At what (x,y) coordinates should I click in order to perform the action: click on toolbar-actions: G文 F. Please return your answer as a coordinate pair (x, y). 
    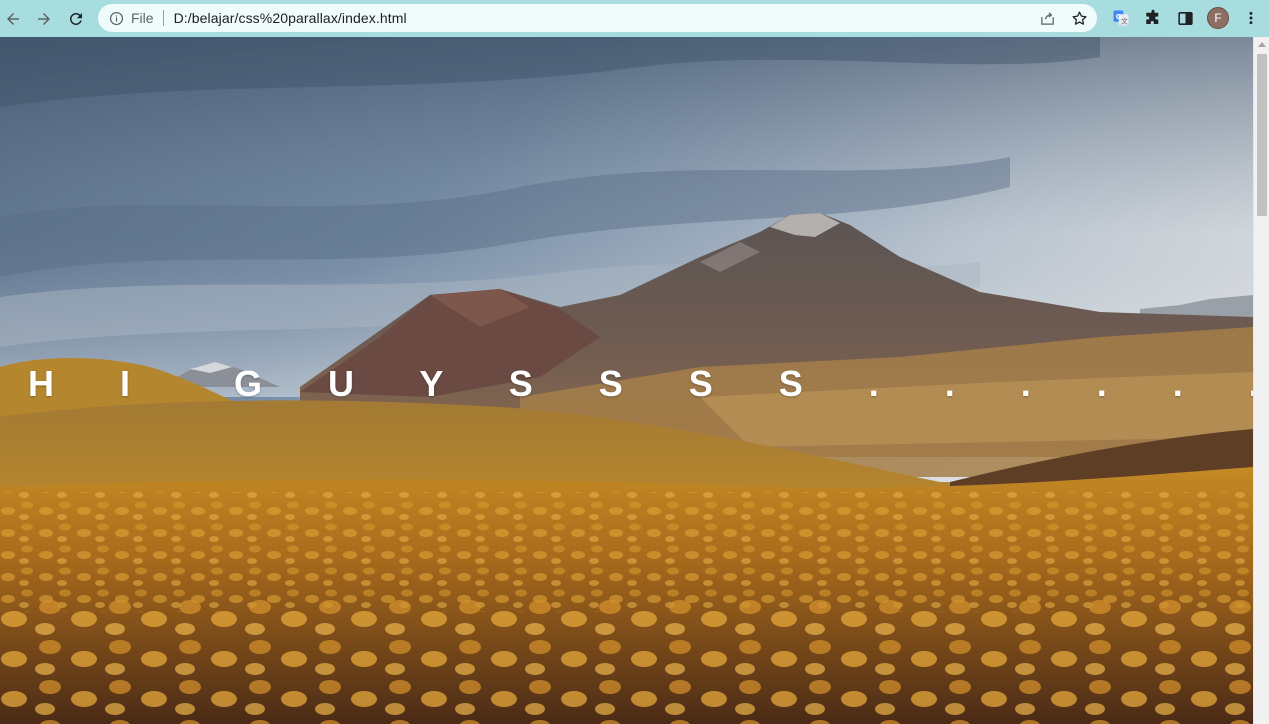
    Looking at the image, I should click on (1186, 18).